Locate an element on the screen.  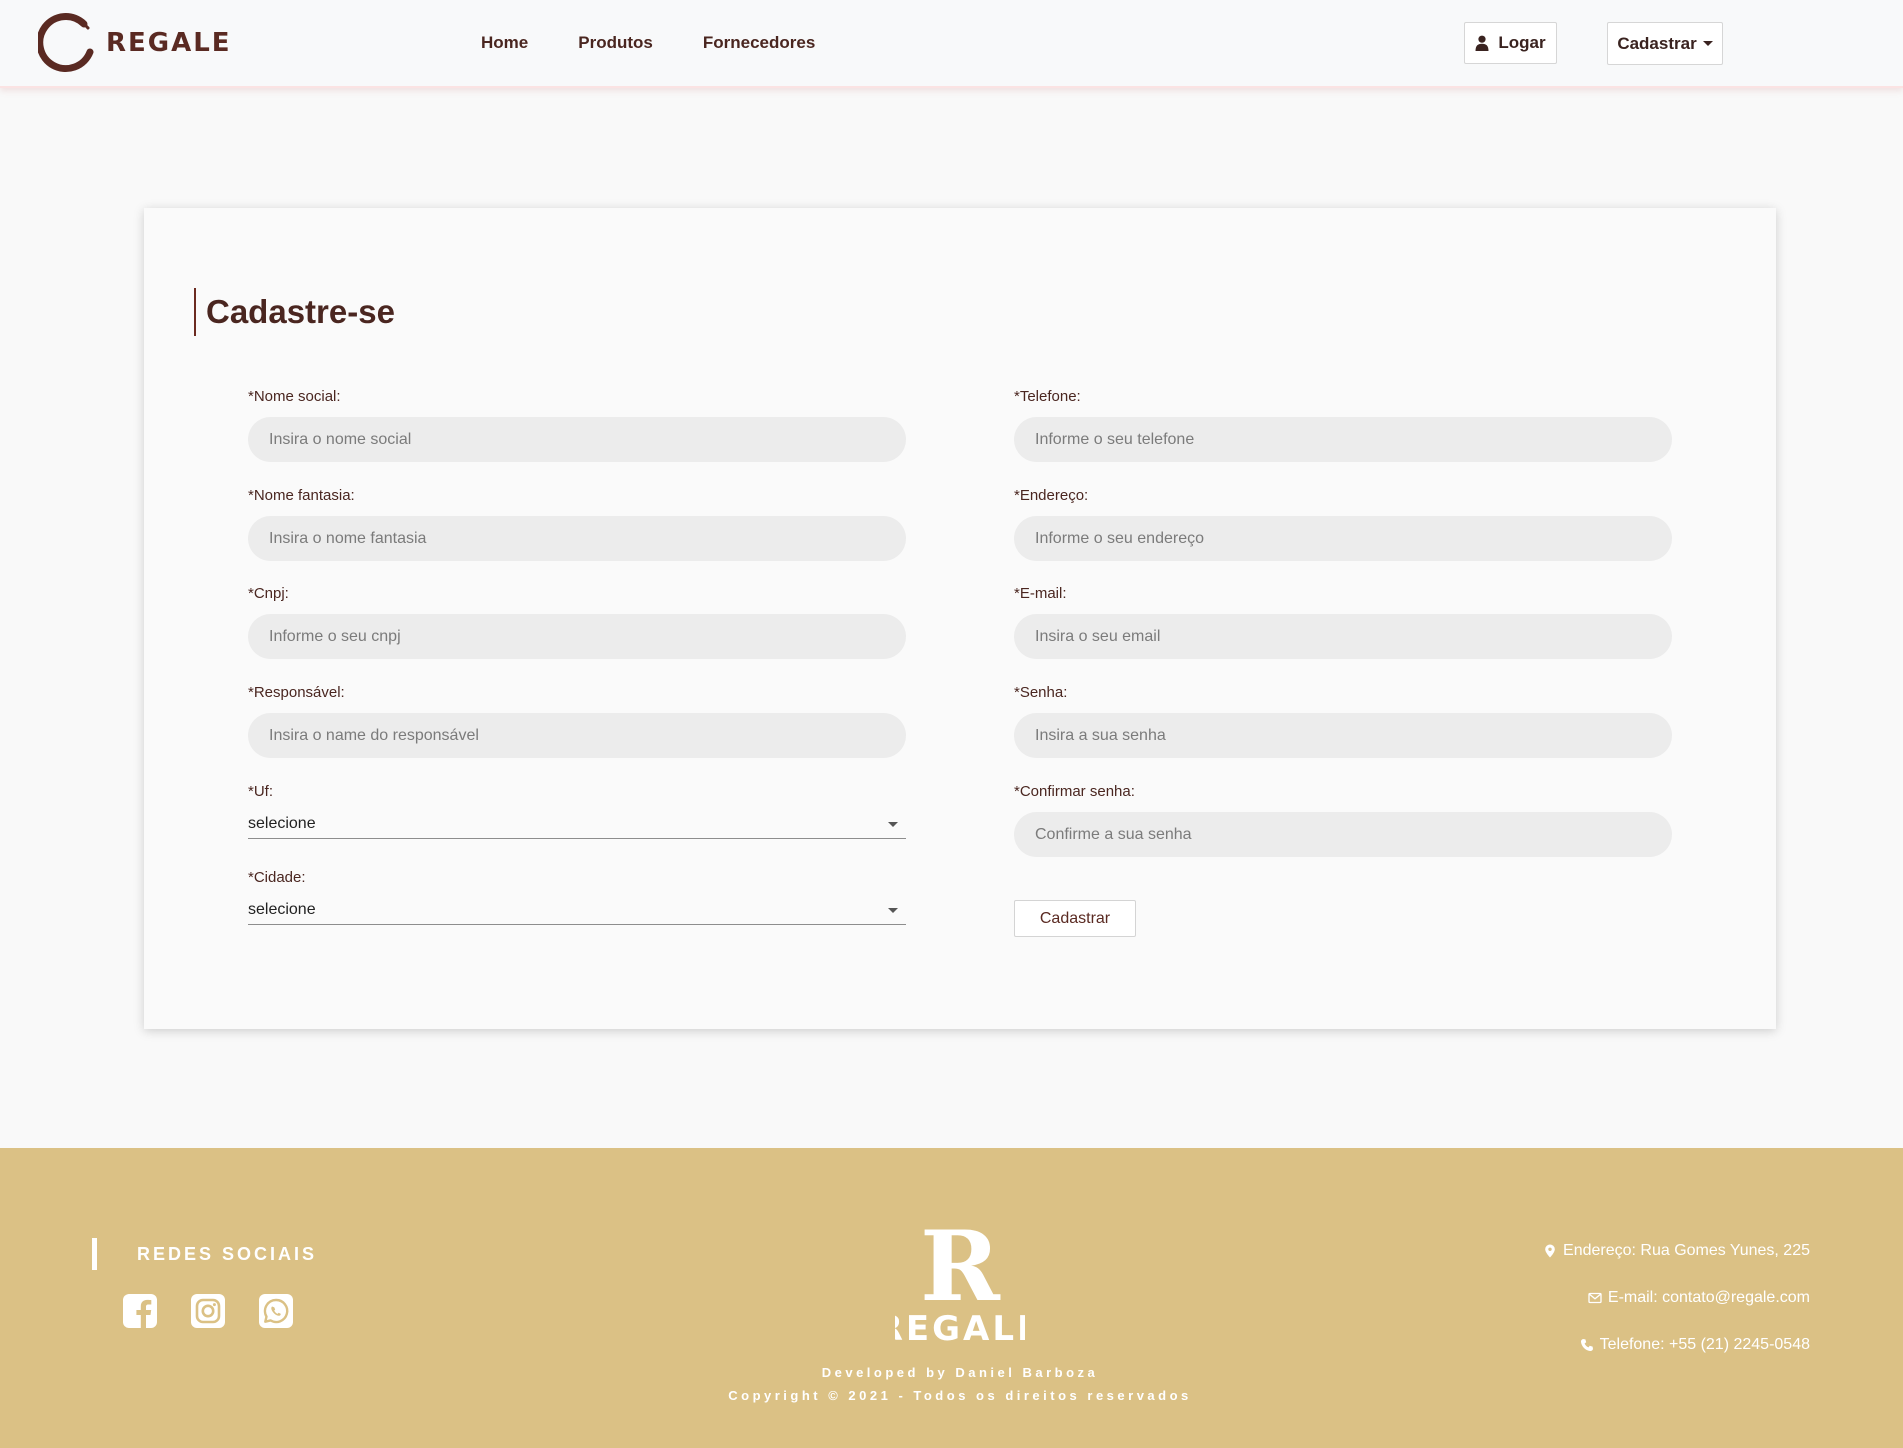
uf-select: selecione is located at coordinates (577, 824).